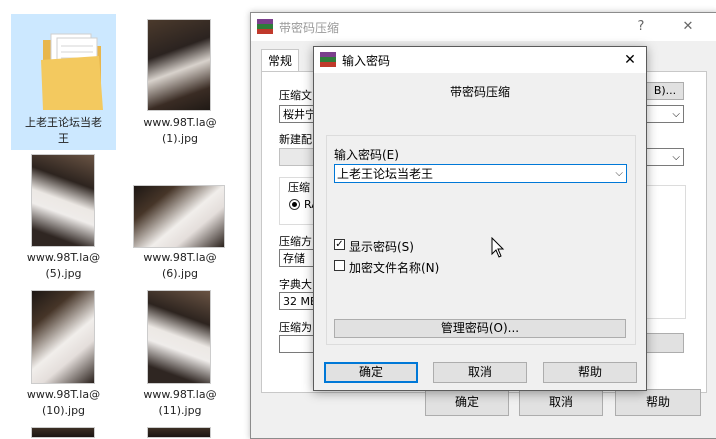  Describe the element at coordinates (180, 138) in the screenshot. I see `file-caption-line2: (1).jpg` at that location.